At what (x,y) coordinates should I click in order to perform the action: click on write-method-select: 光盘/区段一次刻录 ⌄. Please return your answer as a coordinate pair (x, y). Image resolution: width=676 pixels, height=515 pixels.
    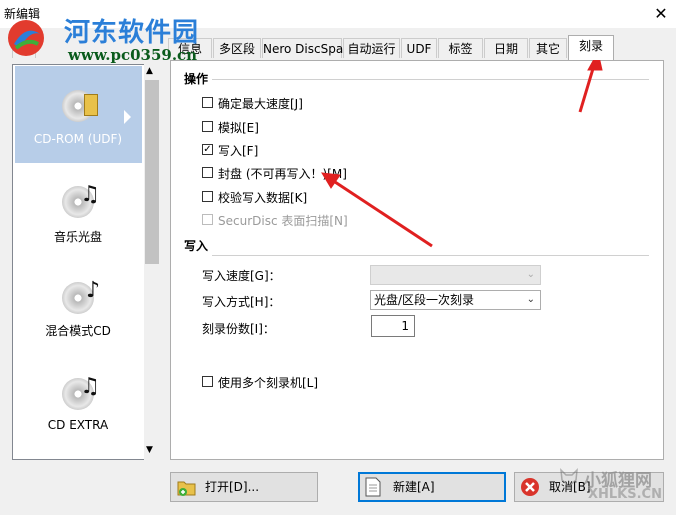
    Looking at the image, I should click on (455, 300).